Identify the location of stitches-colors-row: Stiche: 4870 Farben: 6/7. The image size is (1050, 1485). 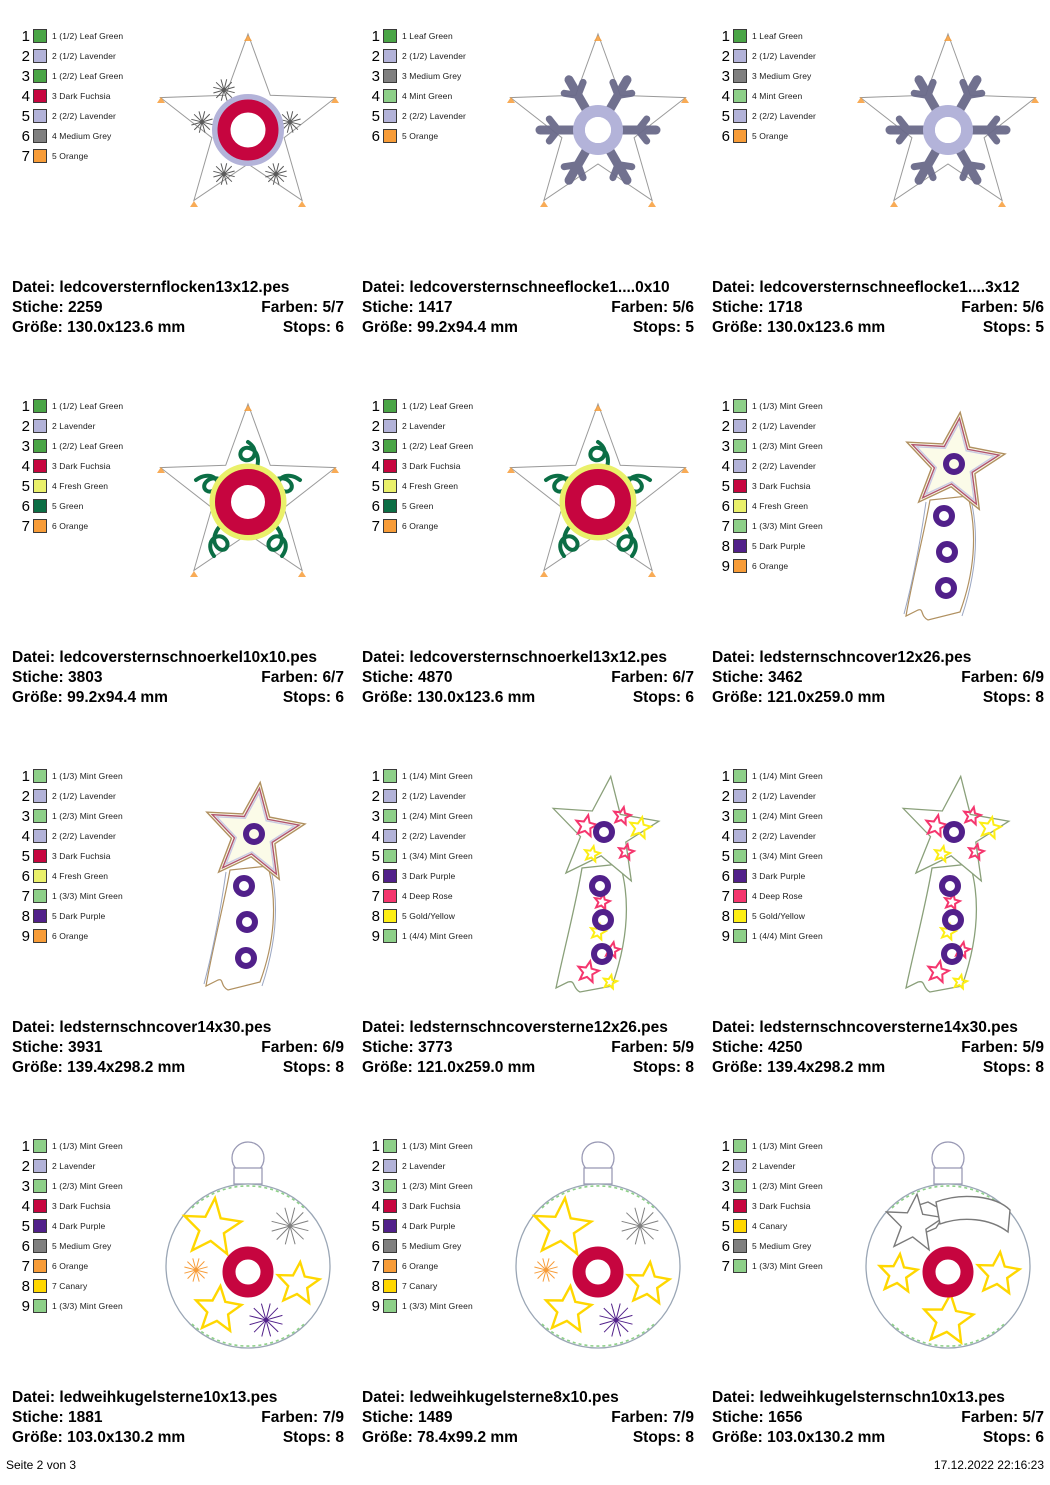
(528, 678).